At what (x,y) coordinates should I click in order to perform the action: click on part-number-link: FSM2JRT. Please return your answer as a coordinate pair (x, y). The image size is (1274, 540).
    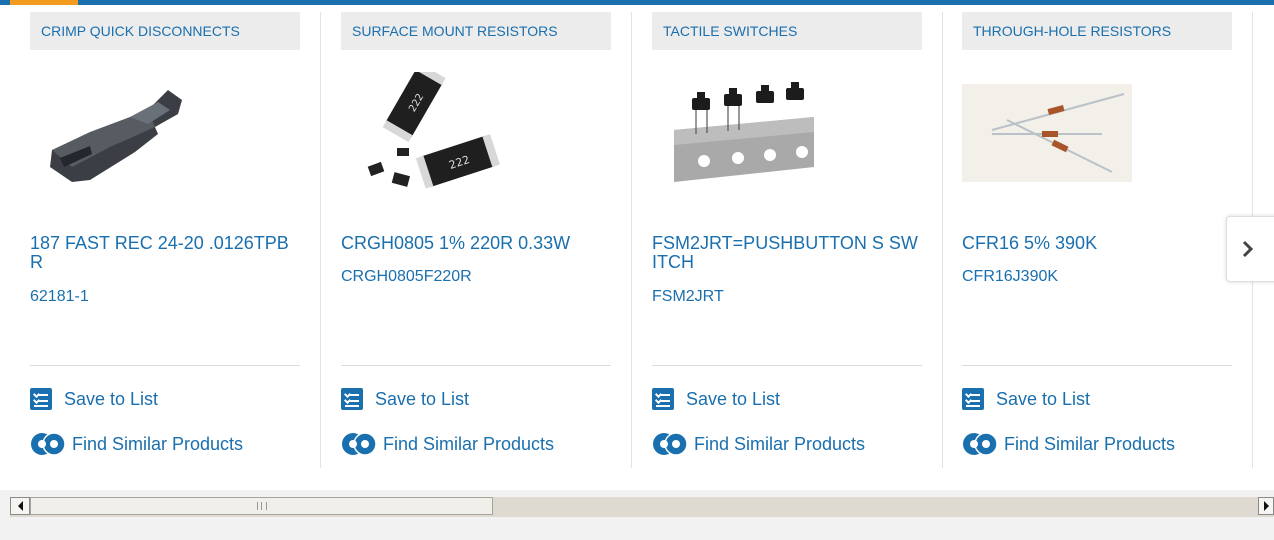
    Looking at the image, I should click on (688, 297).